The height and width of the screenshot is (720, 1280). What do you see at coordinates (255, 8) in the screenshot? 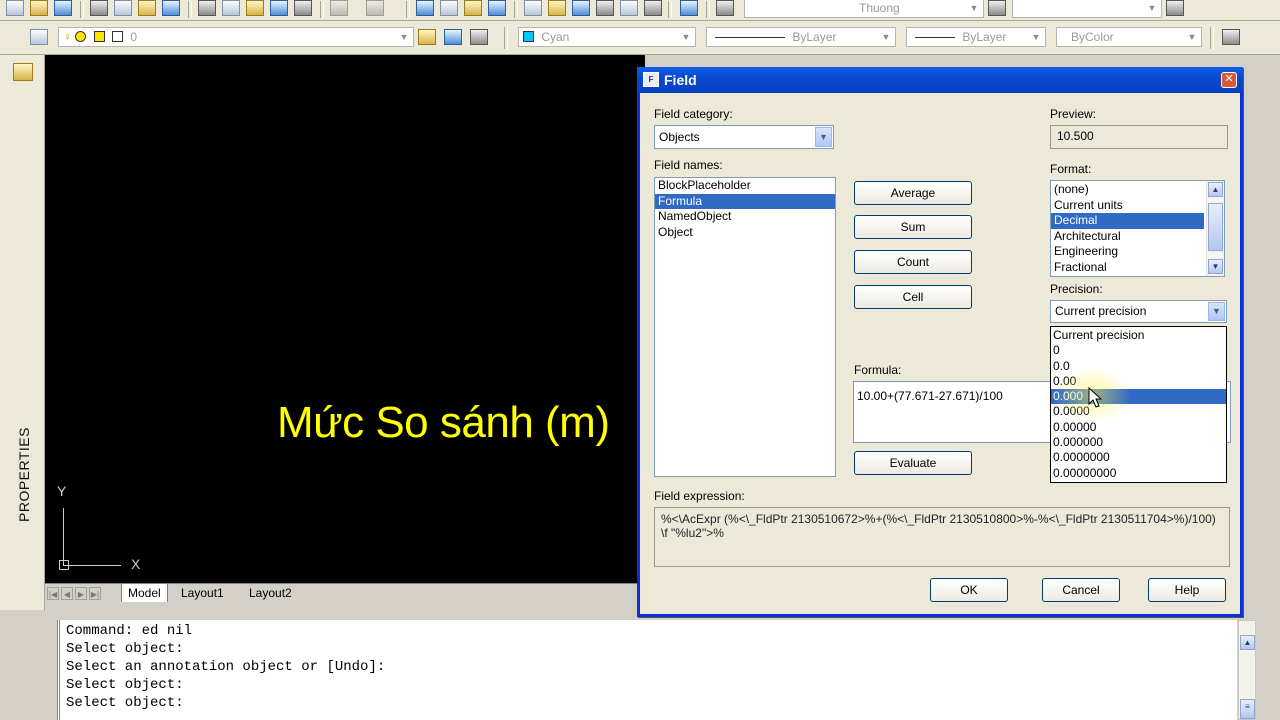
I see `paste-icon` at bounding box center [255, 8].